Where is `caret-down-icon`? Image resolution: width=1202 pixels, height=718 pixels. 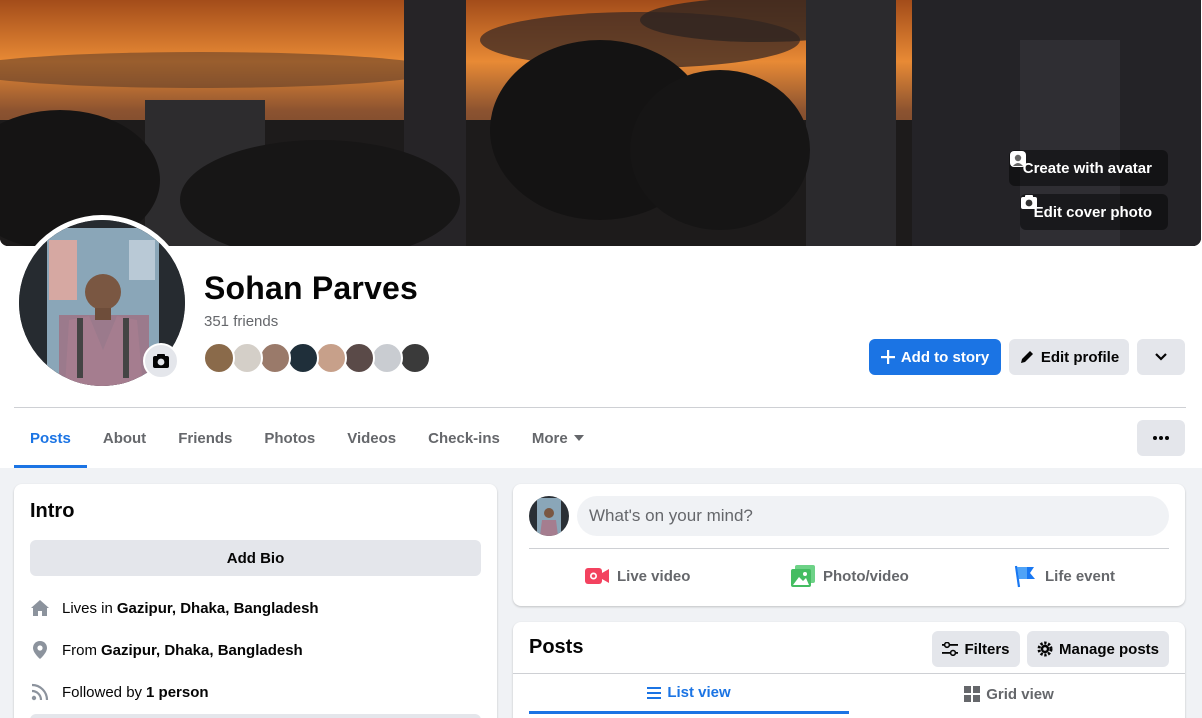 caret-down-icon is located at coordinates (578, 438).